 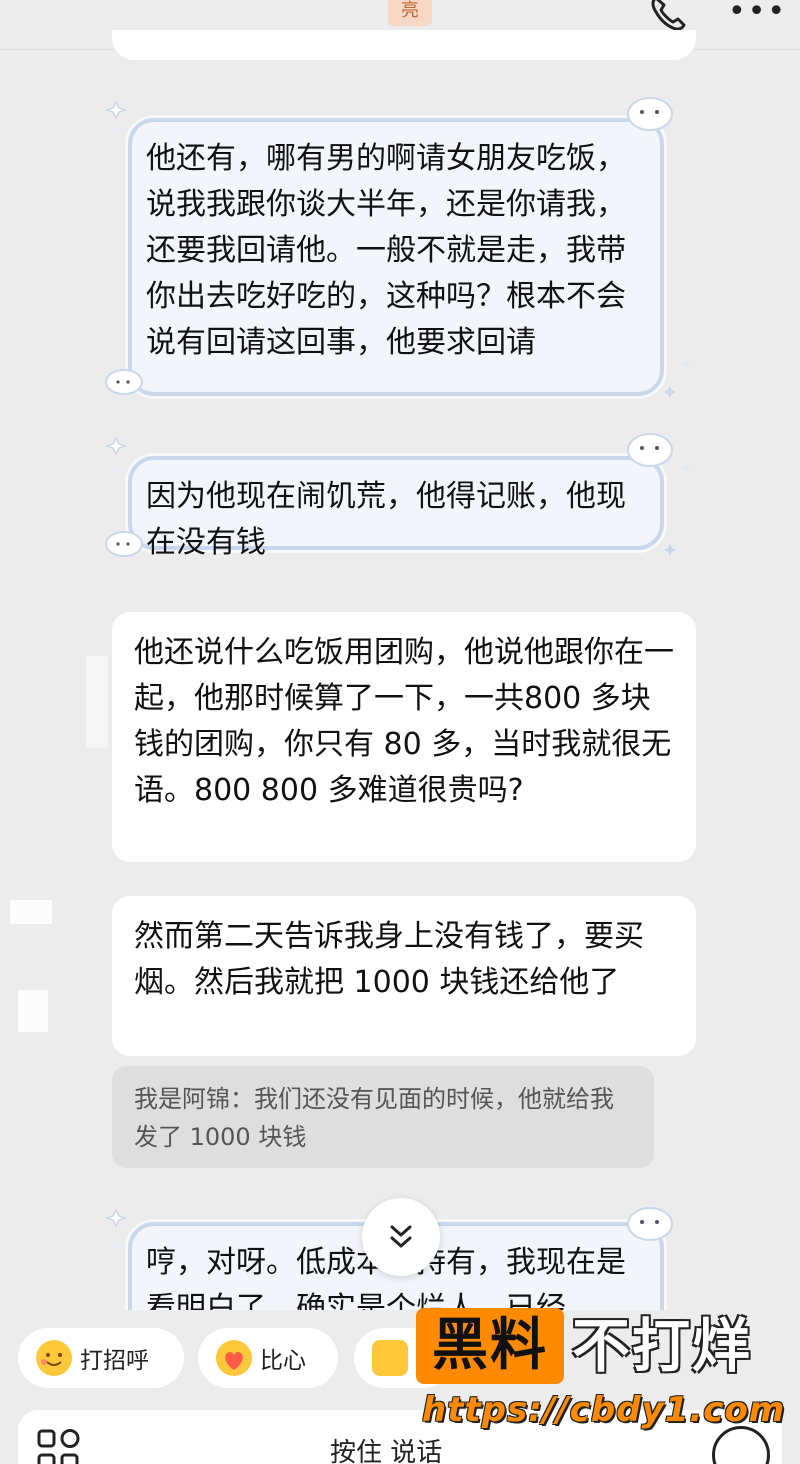 What do you see at coordinates (390, 1358) in the screenshot?
I see `thumbs-up-emoji-icon` at bounding box center [390, 1358].